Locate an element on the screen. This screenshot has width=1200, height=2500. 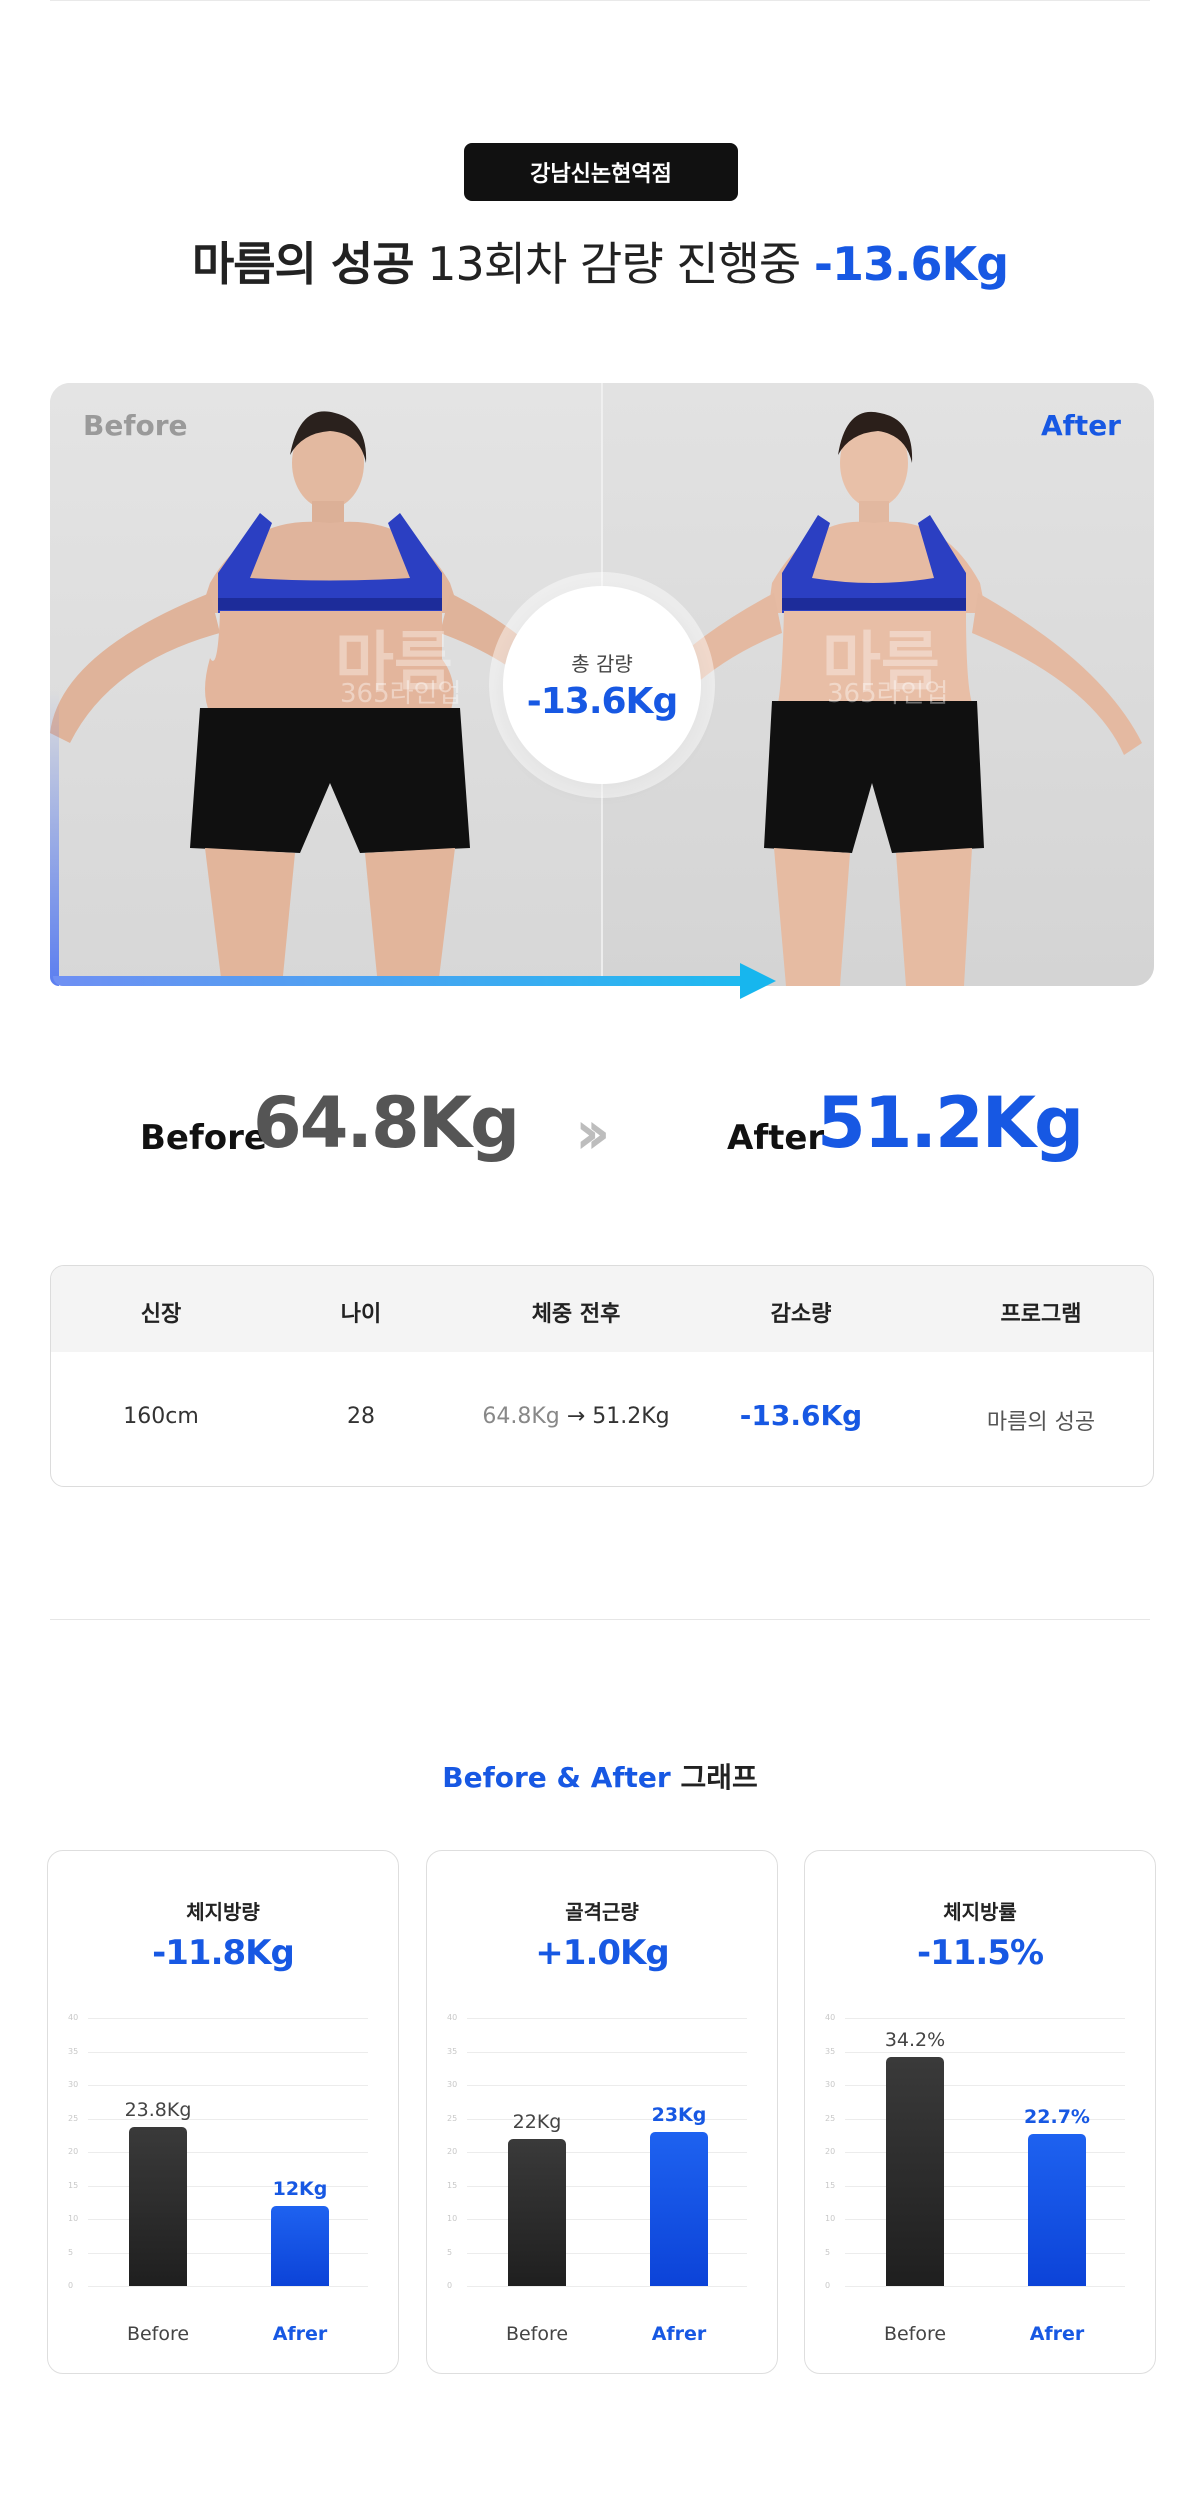
bar-value-label: 22Kg is located at coordinates (537, 2121).